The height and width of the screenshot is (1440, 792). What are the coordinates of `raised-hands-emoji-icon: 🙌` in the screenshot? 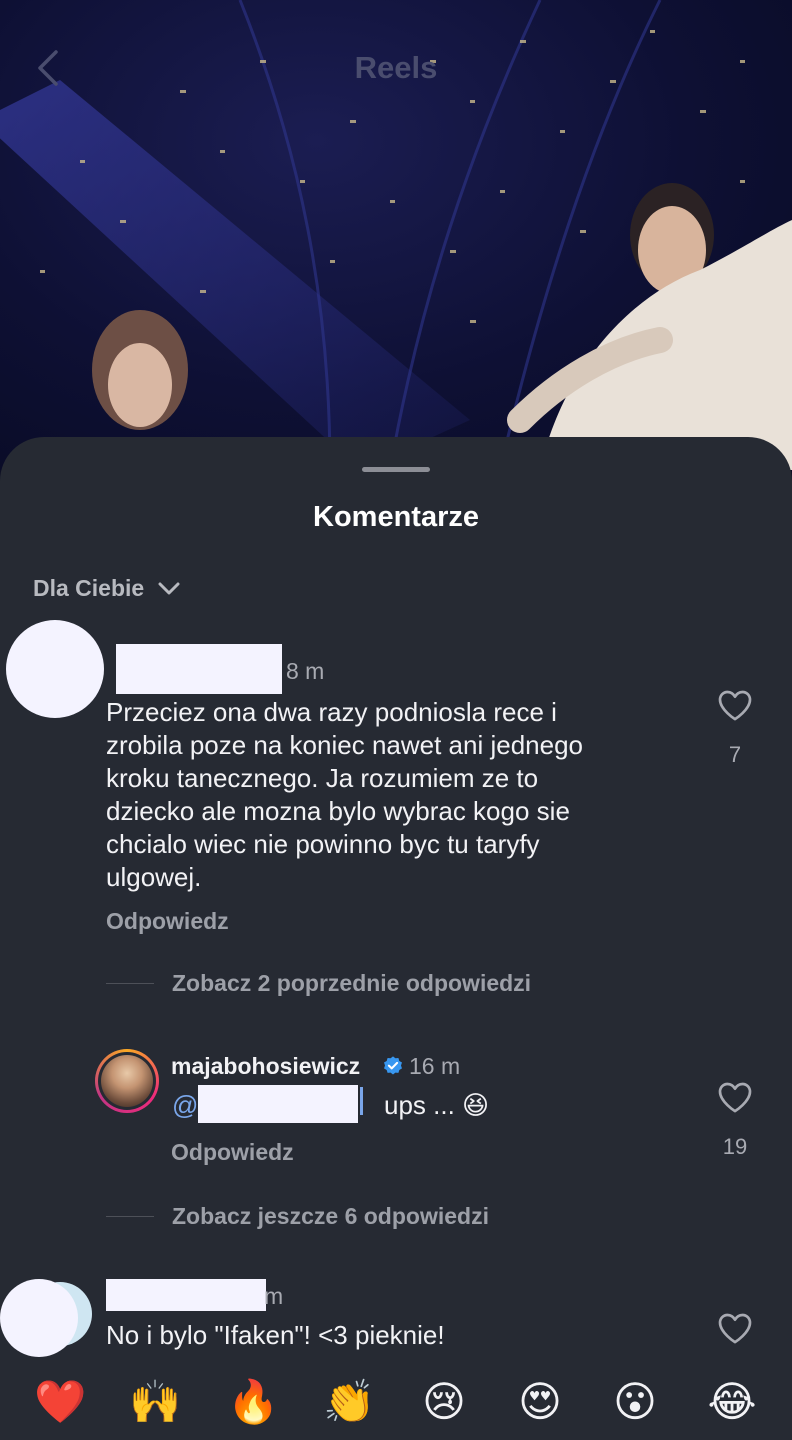 It's located at (155, 1402).